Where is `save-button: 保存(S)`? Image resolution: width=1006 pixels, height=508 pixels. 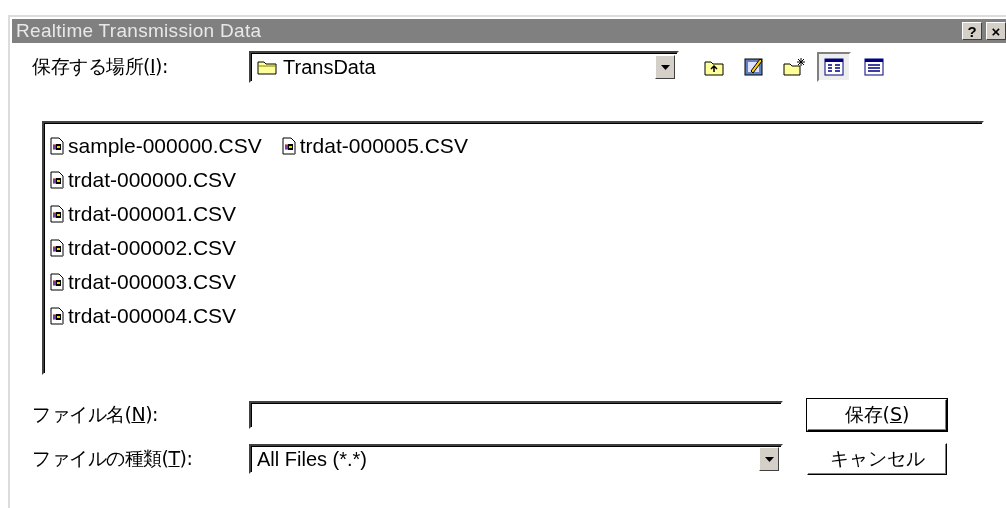 save-button: 保存(S) is located at coordinates (877, 415).